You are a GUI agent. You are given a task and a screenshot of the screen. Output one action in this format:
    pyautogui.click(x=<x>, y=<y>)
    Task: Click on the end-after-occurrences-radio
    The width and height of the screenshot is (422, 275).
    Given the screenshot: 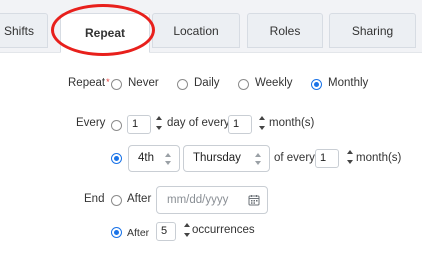 What is the action you would take?
    pyautogui.click(x=116, y=232)
    